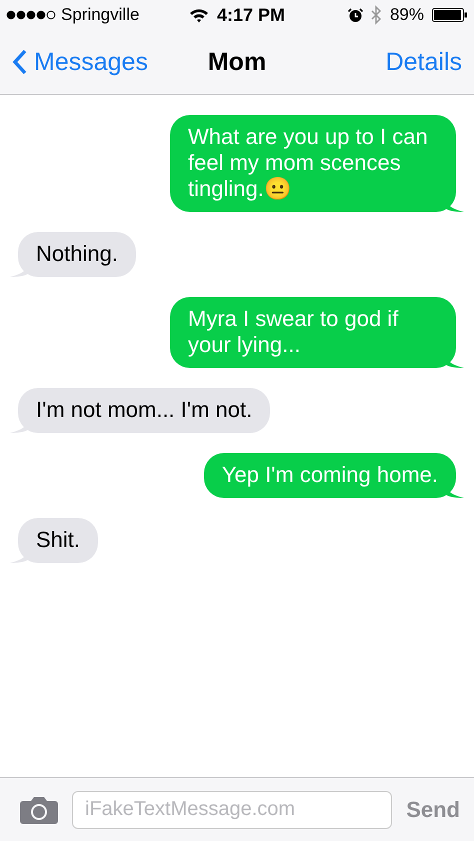  What do you see at coordinates (232, 809) in the screenshot?
I see `message-input-field: iFakeTextMessage.com` at bounding box center [232, 809].